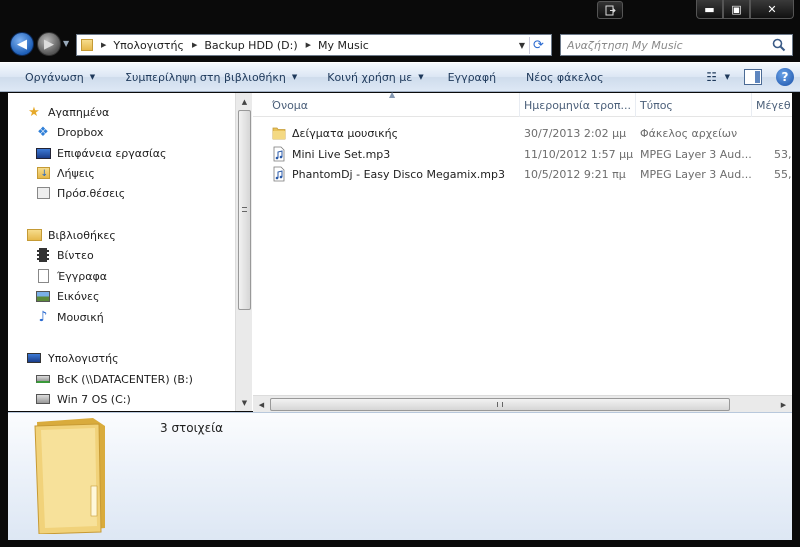 The height and width of the screenshot is (547, 800). Describe the element at coordinates (694, 105) in the screenshot. I see `column-type: Τύπος` at that location.